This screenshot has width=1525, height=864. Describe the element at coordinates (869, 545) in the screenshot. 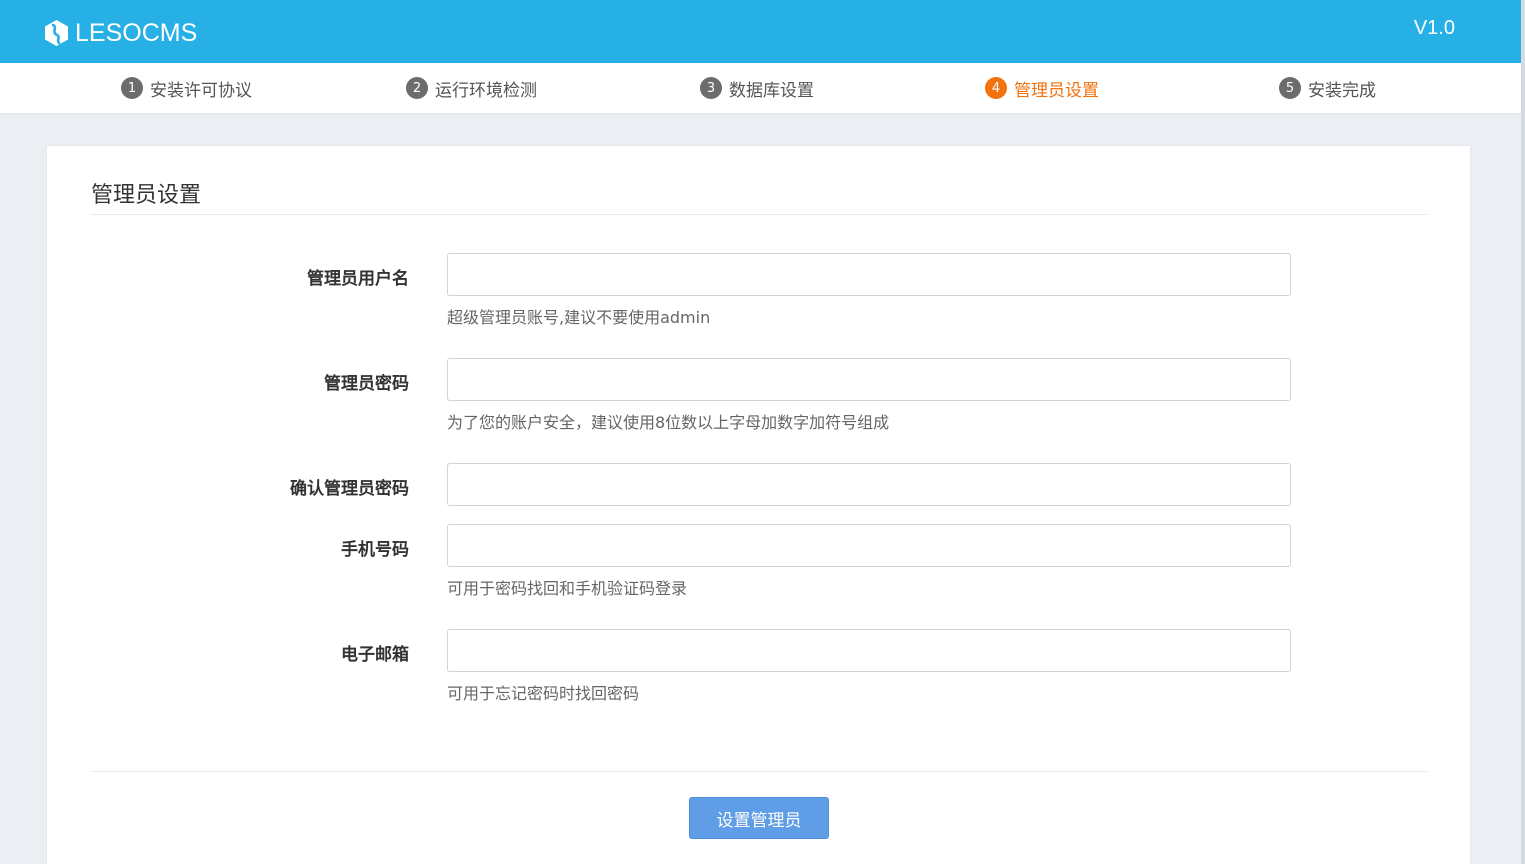

I see `phone-input` at that location.